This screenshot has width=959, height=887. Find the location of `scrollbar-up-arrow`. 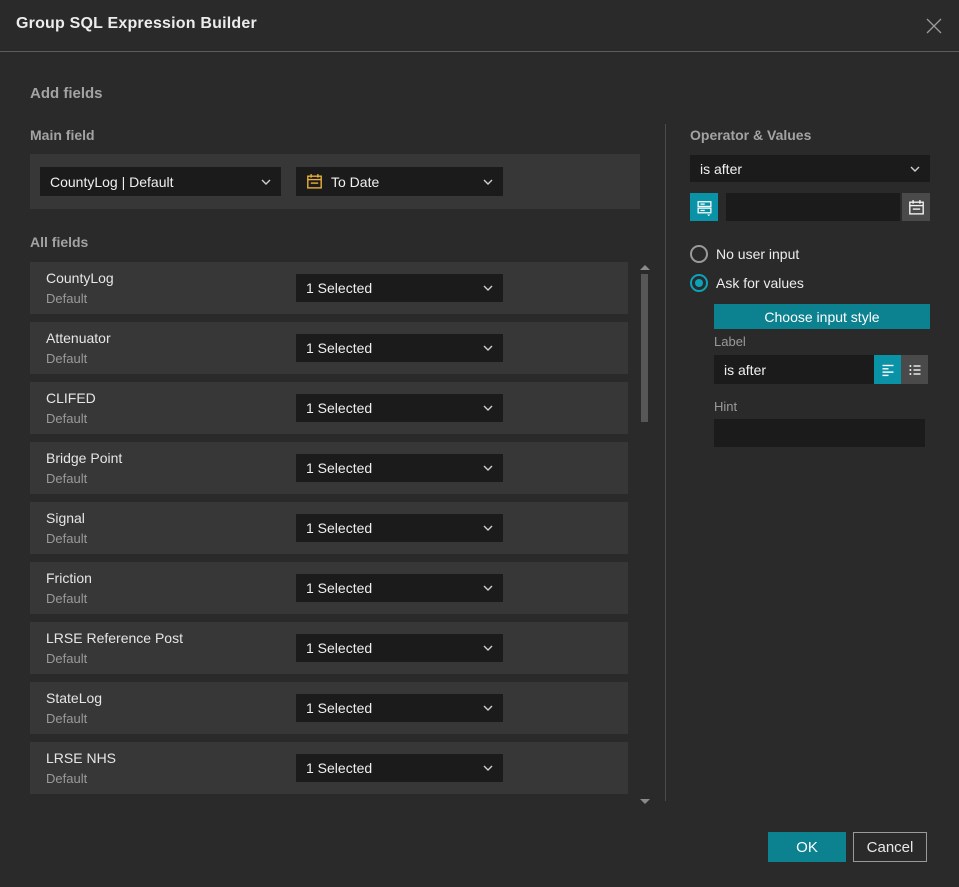

scrollbar-up-arrow is located at coordinates (645, 267).